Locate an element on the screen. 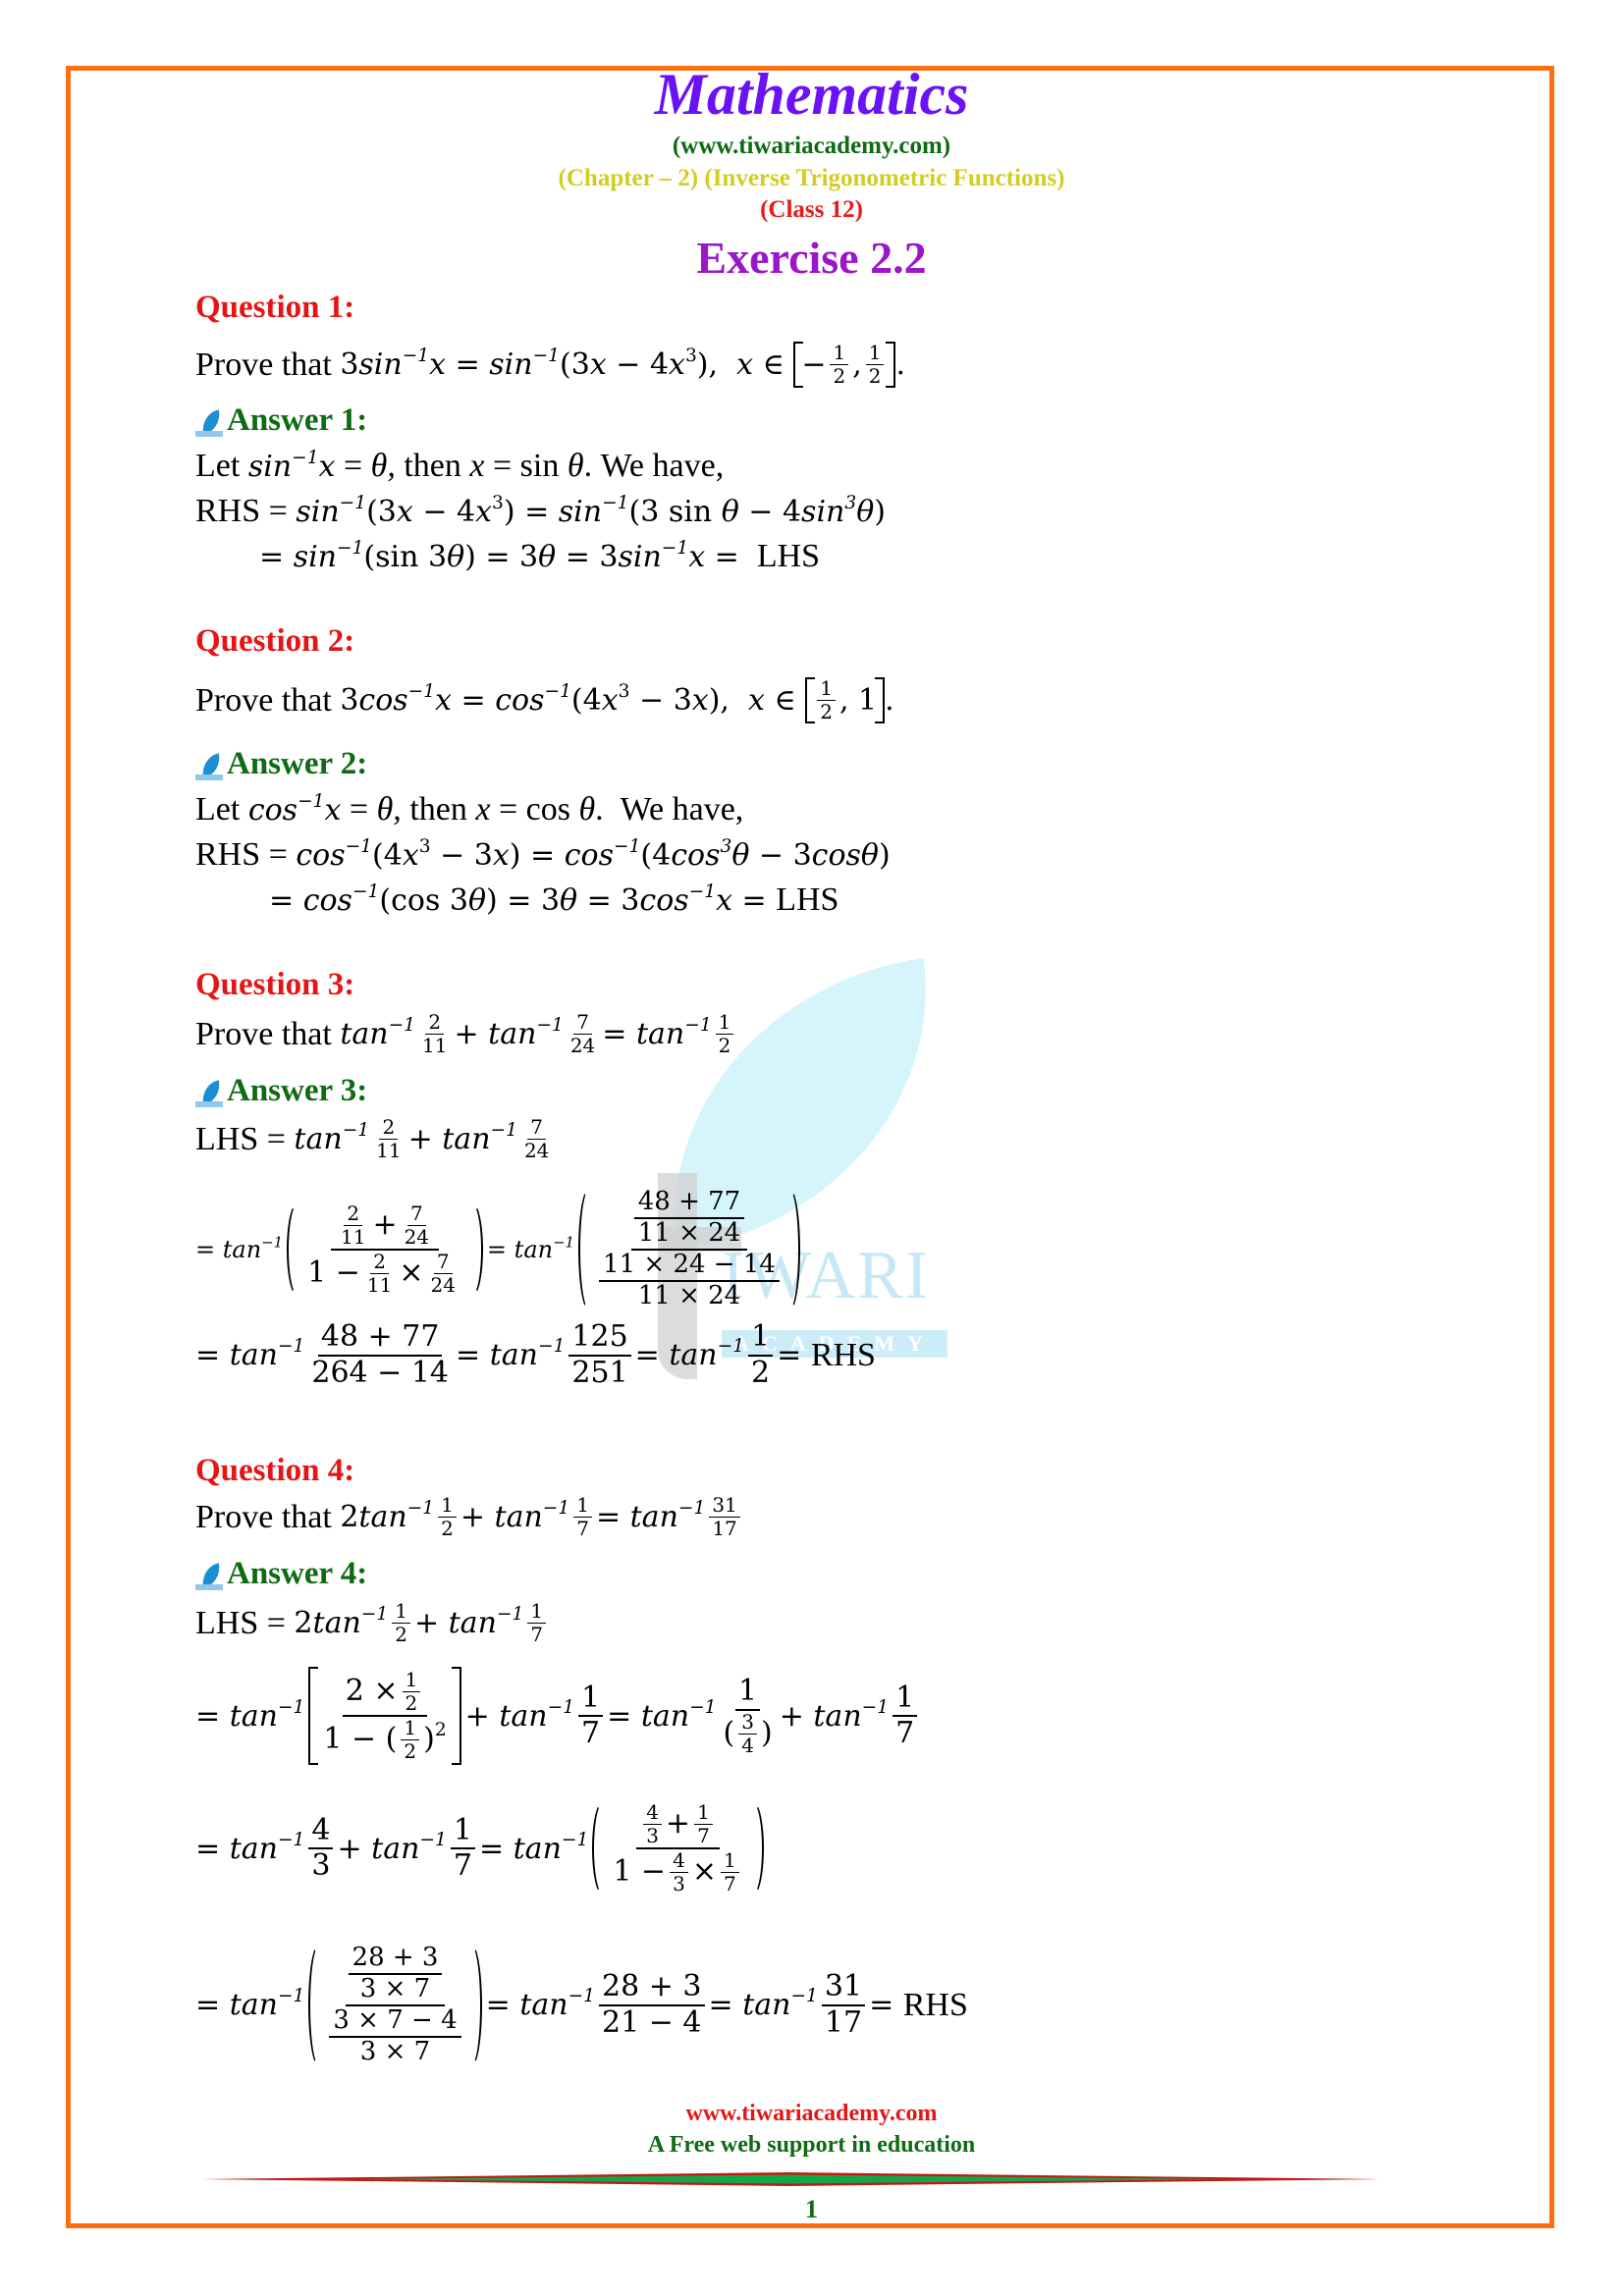 The width and height of the screenshot is (1623, 2296). answer-1-label: Answer 1: is located at coordinates (281, 421).